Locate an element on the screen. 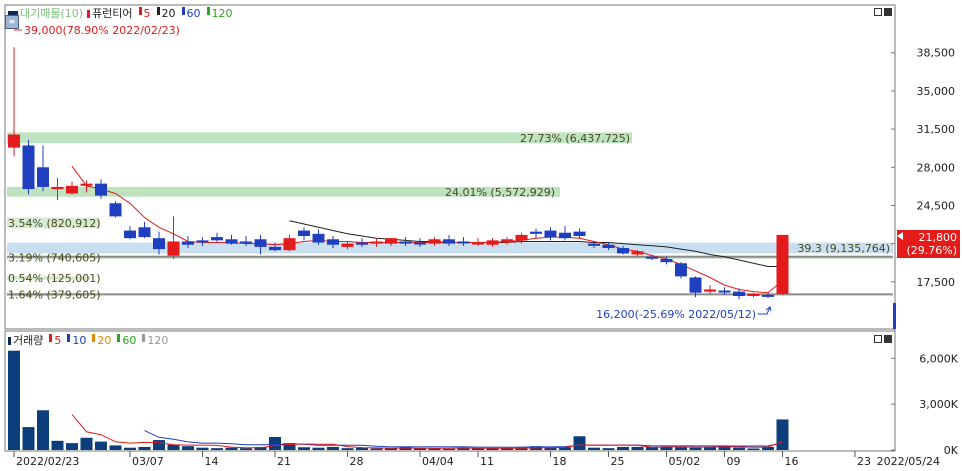 The height and width of the screenshot is (471, 962). volume-axis-ticks: 6,000K 3,000K 0K is located at coordinates (925, 404).